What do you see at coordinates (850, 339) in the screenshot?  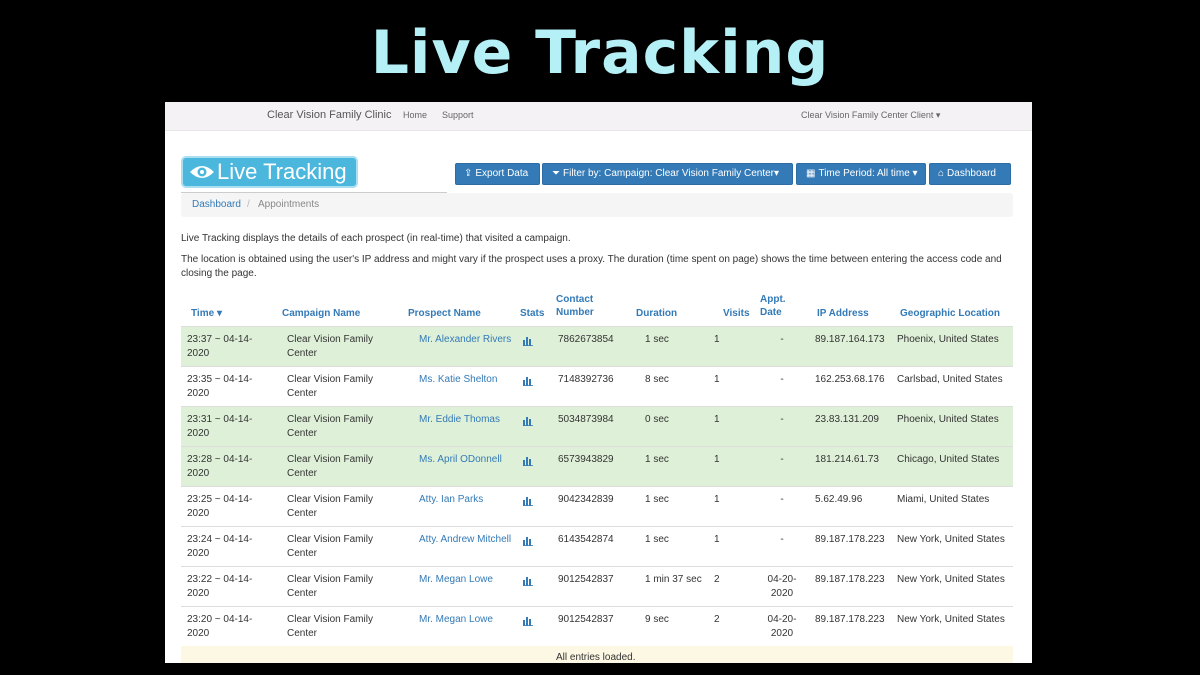 I see `cell-ip: 89.187.164.173` at bounding box center [850, 339].